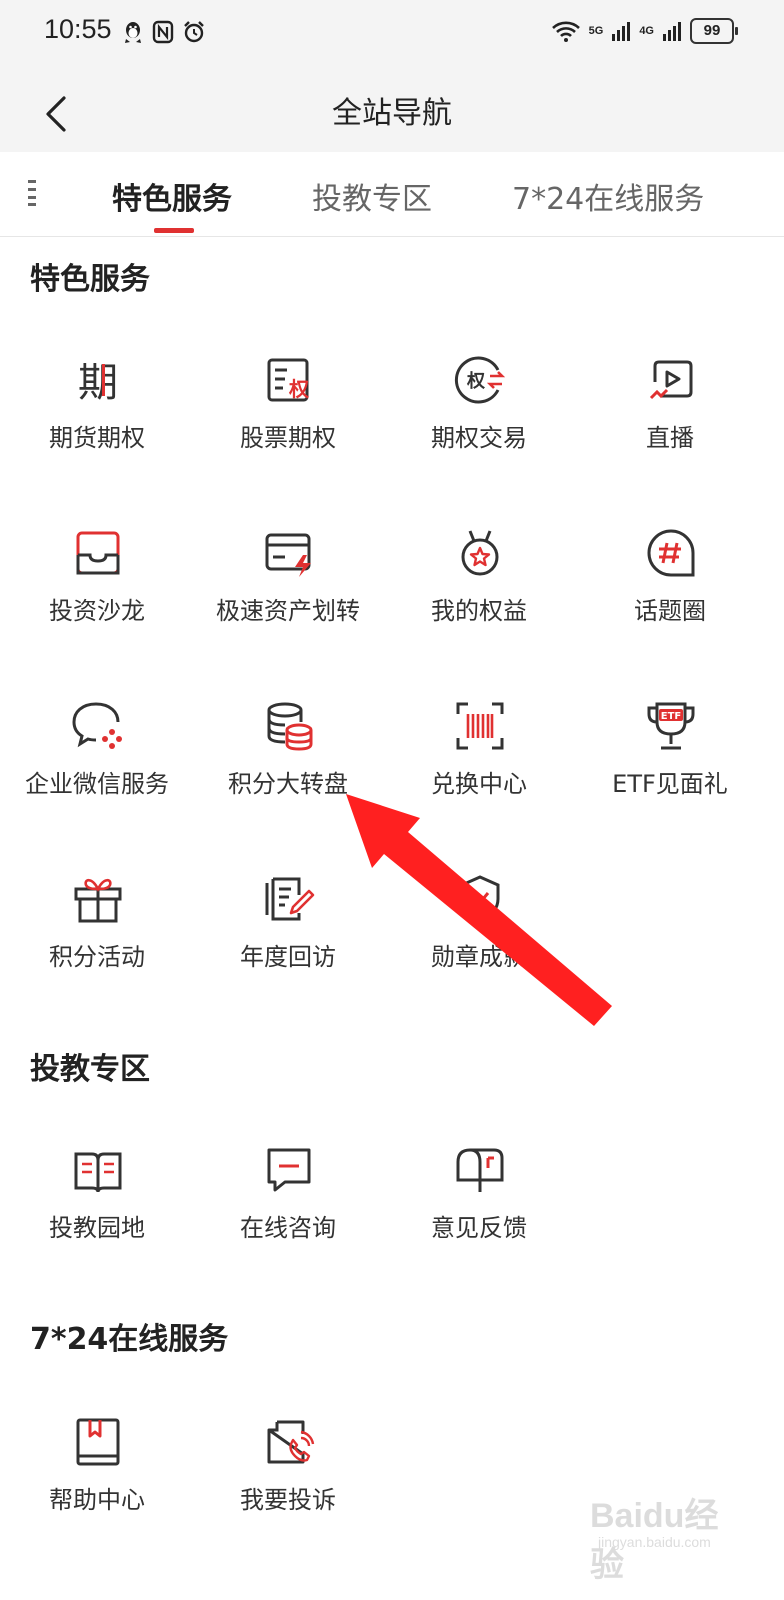  What do you see at coordinates (479, 933) in the screenshot?
I see `grid-item-badge-achievement: 勋章成就` at bounding box center [479, 933].